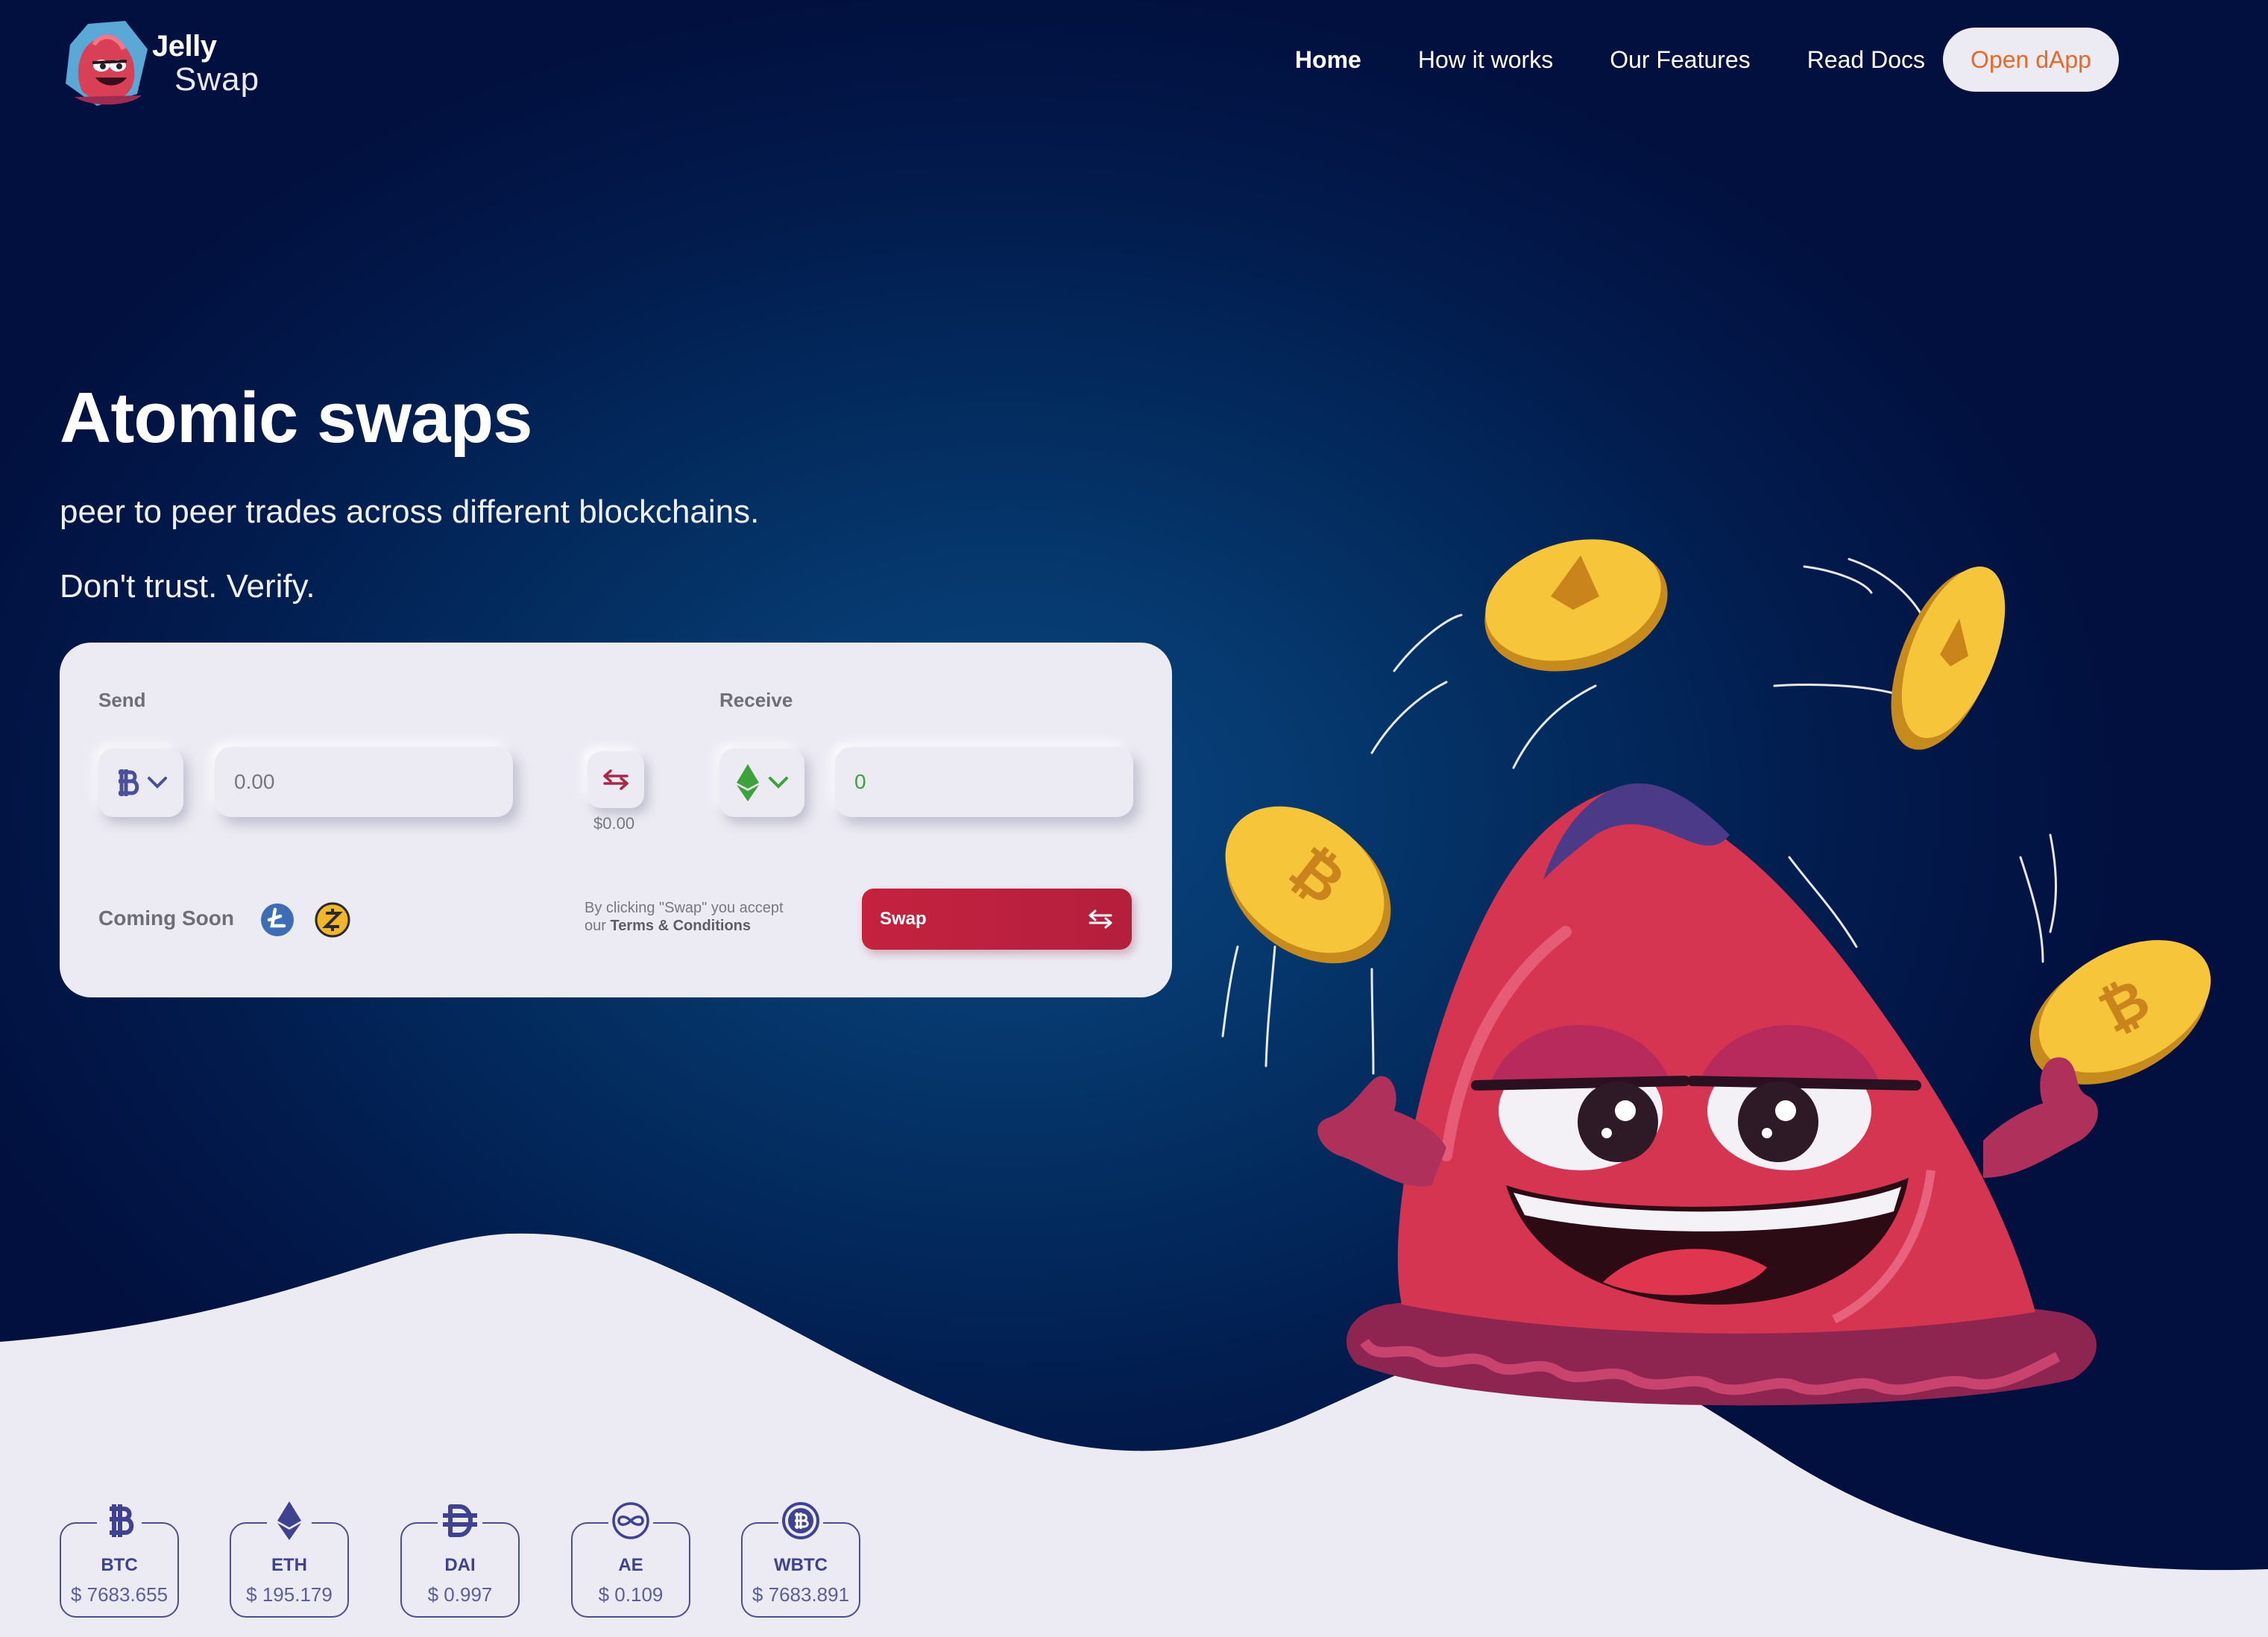 This screenshot has width=2268, height=1637. What do you see at coordinates (119, 1594) in the screenshot?
I see `ticker-price: $ 7683.655` at bounding box center [119, 1594].